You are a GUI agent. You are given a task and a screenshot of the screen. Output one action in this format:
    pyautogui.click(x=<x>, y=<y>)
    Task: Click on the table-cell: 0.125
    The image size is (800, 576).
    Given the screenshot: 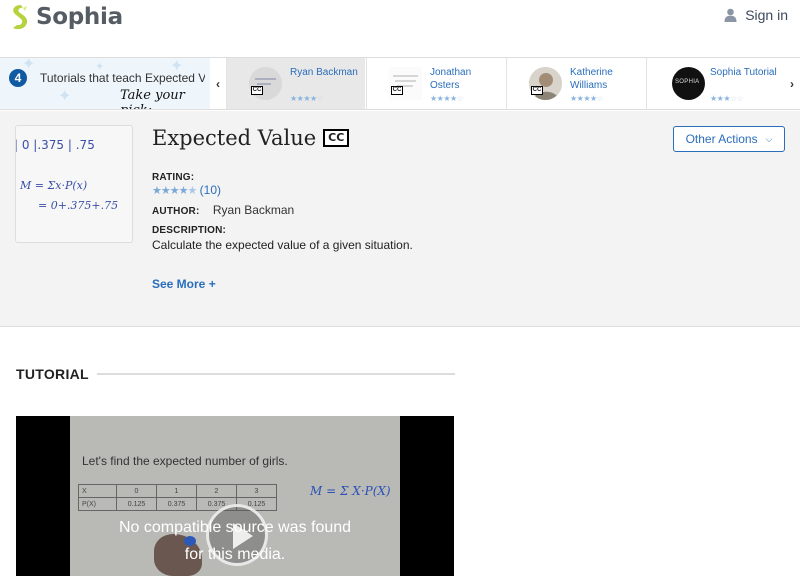 What is the action you would take?
    pyautogui.click(x=136, y=504)
    